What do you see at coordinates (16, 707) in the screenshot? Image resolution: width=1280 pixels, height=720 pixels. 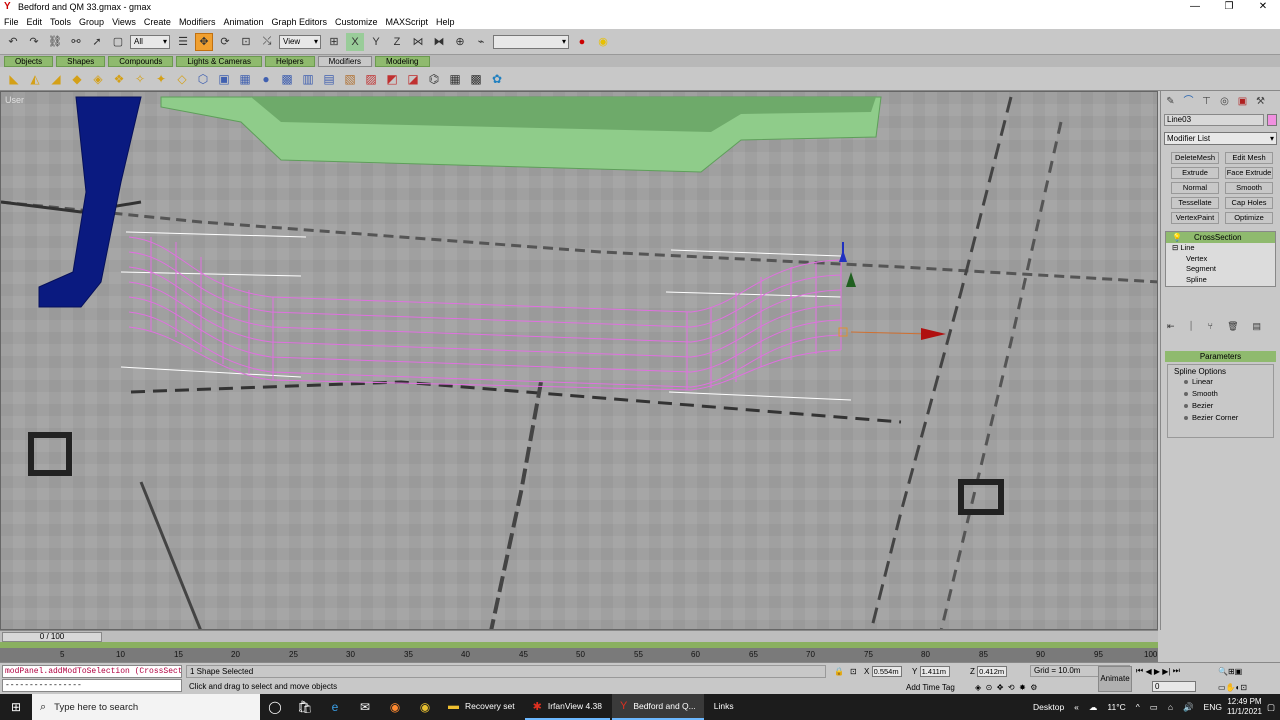 I see `windows-start-icon: ⊞` at bounding box center [16, 707].